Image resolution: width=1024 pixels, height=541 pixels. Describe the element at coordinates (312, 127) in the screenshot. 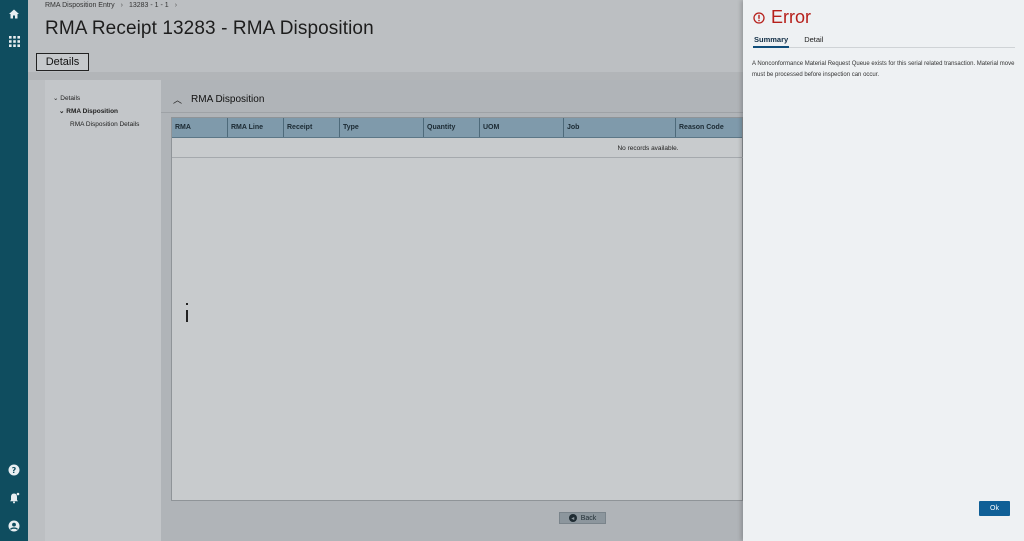

I see `column-header: Receipt` at that location.